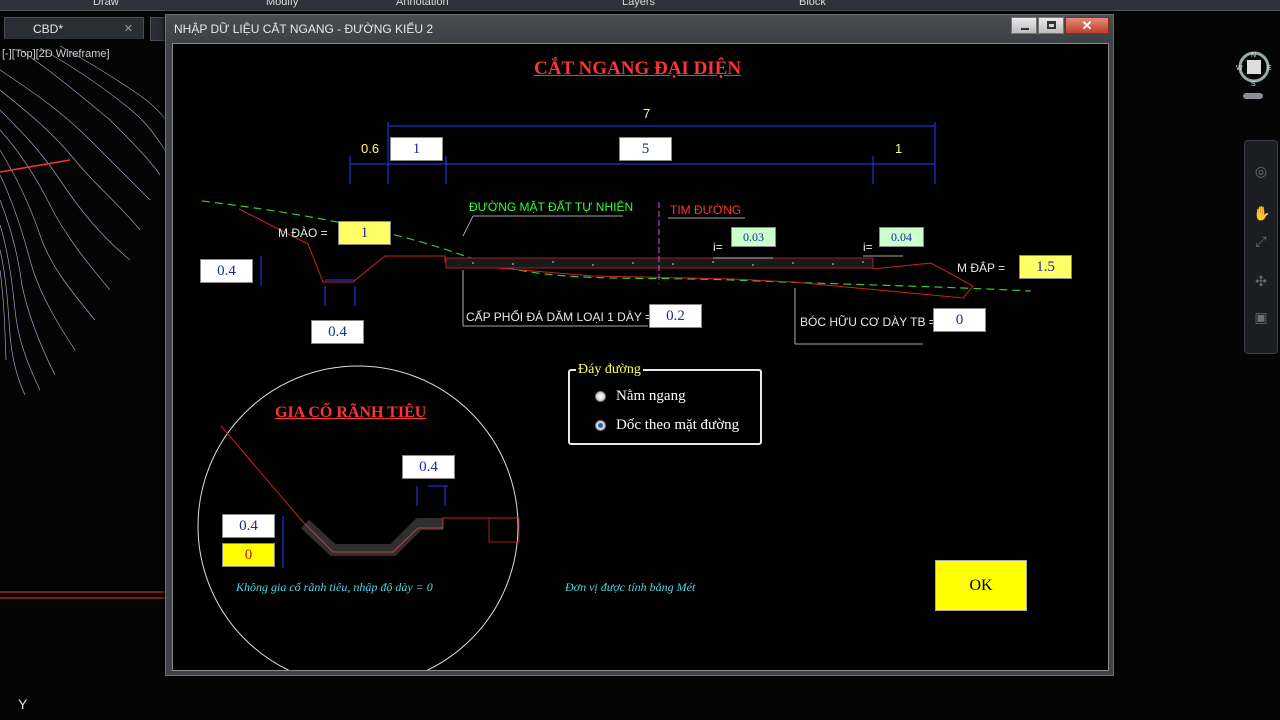 The width and height of the screenshot is (1280, 720). What do you see at coordinates (651, 396) in the screenshot?
I see `radio-horizontal-label: Nằm ngang` at bounding box center [651, 396].